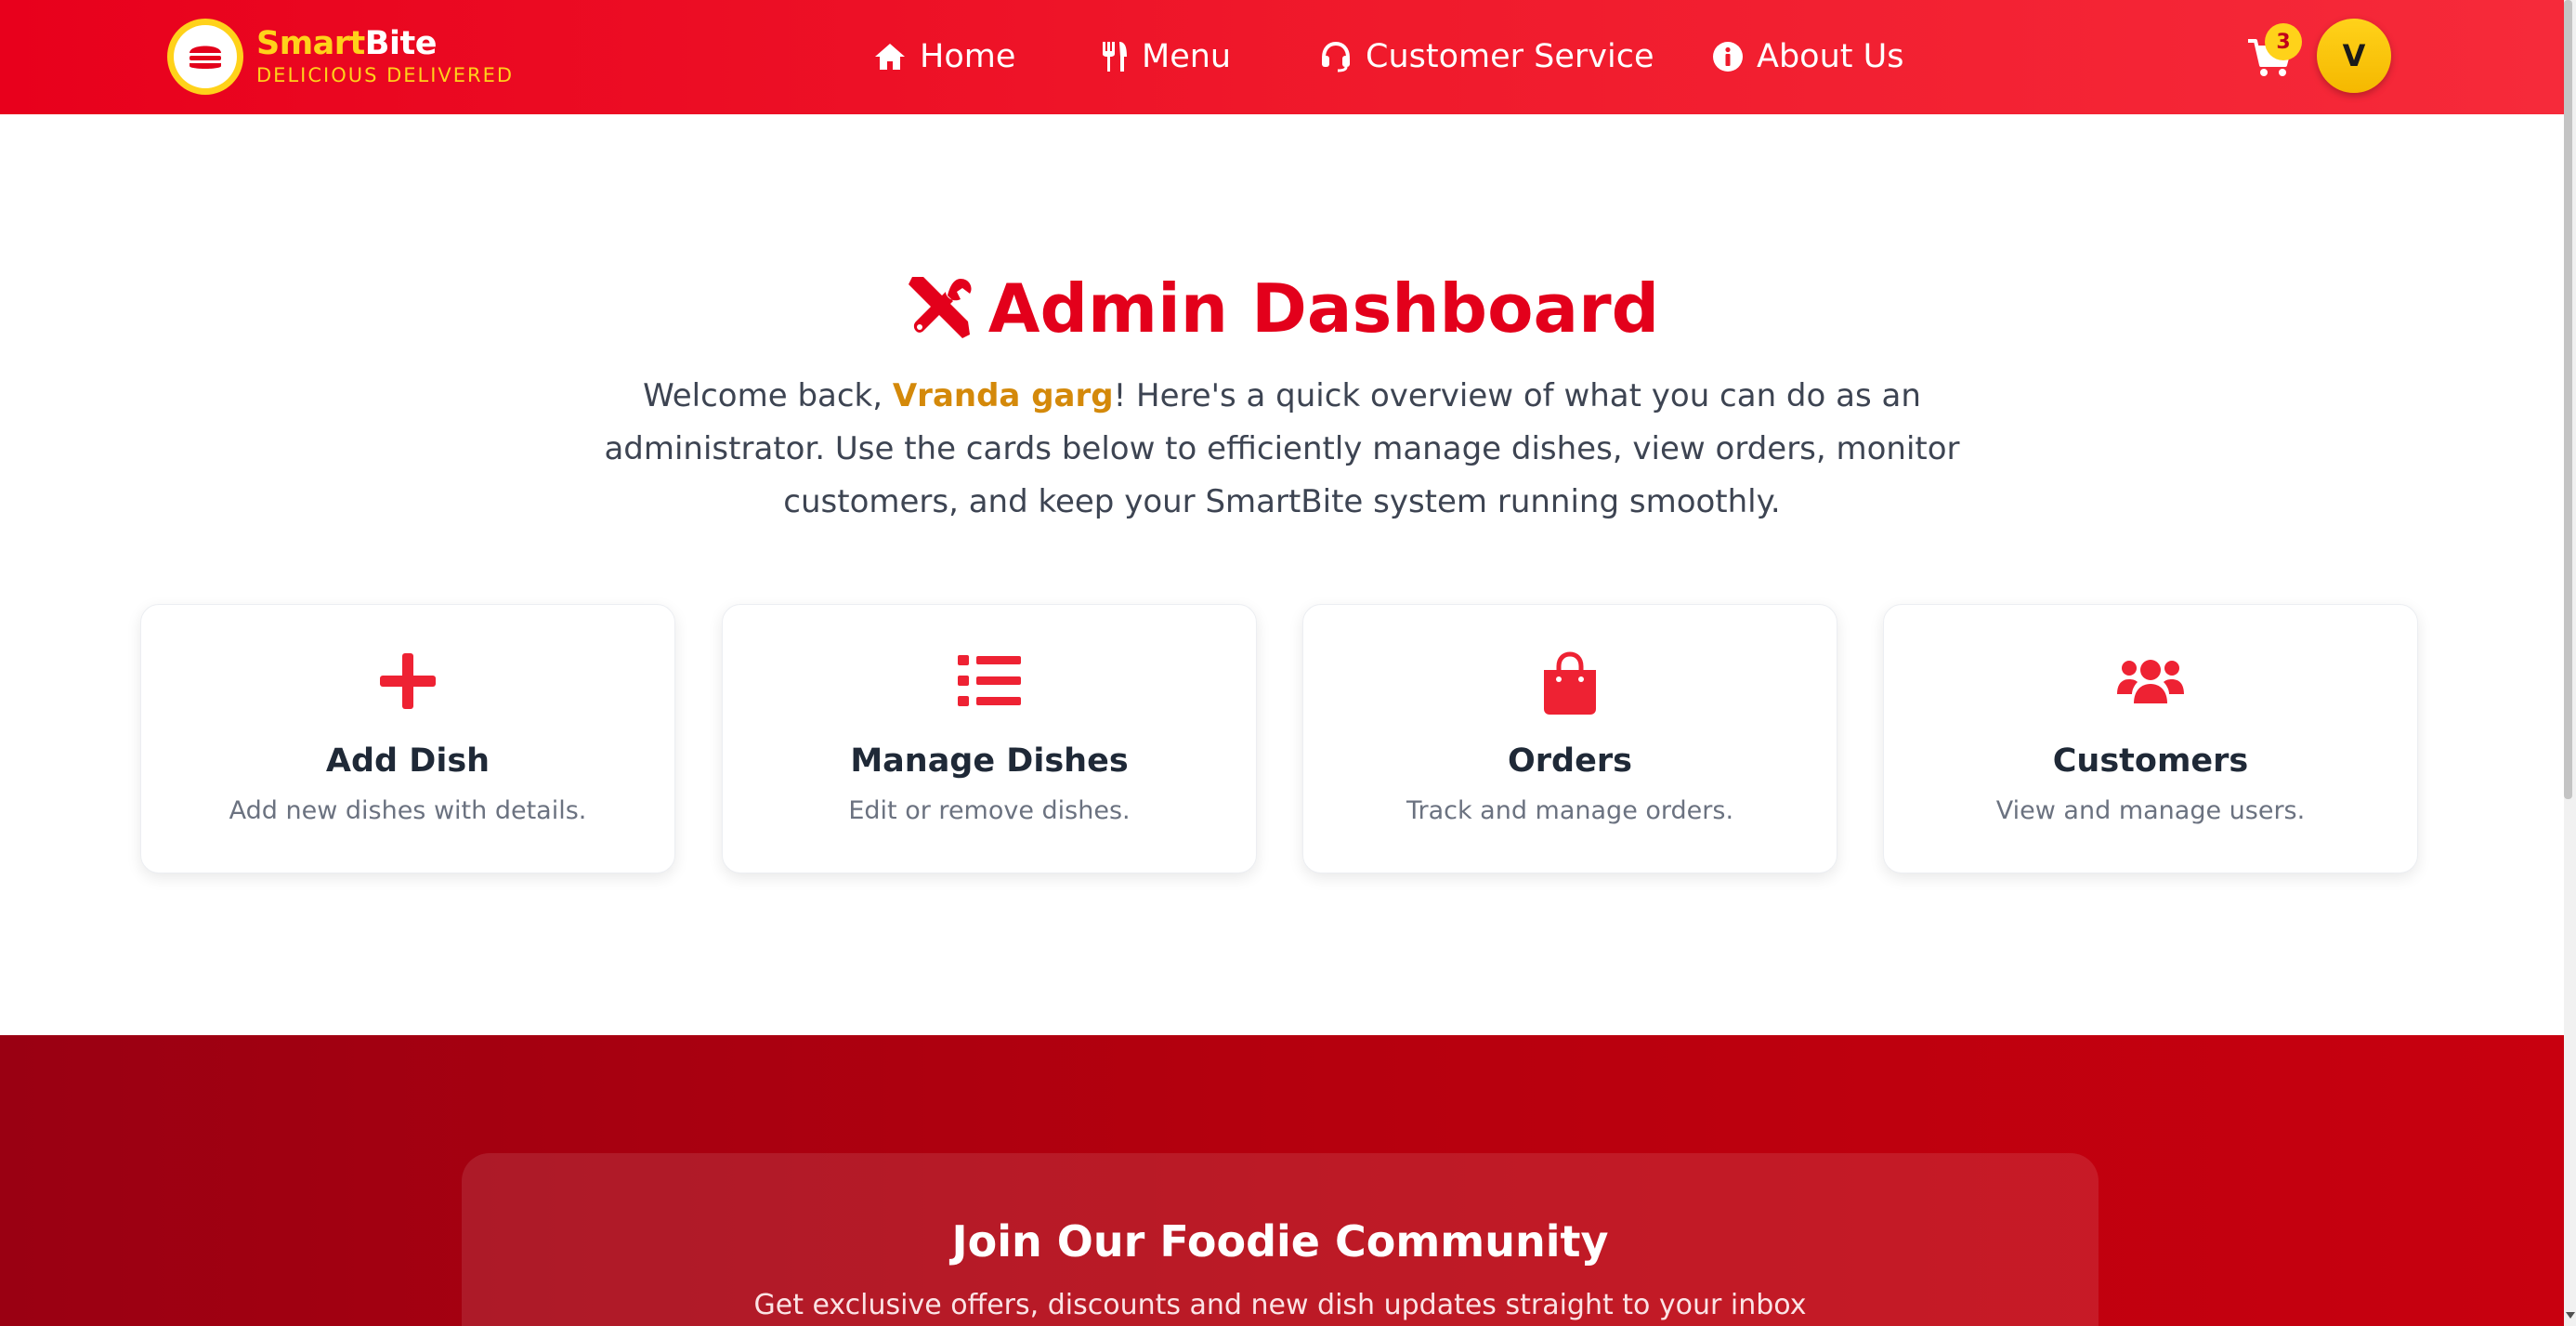  Describe the element at coordinates (989, 680) in the screenshot. I see `list-icon` at that location.